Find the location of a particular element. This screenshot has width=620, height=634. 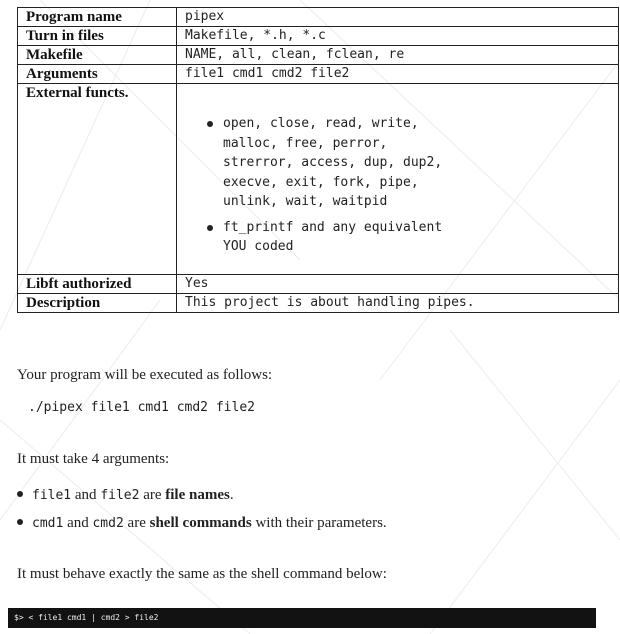

description-label: Description is located at coordinates (97, 303).